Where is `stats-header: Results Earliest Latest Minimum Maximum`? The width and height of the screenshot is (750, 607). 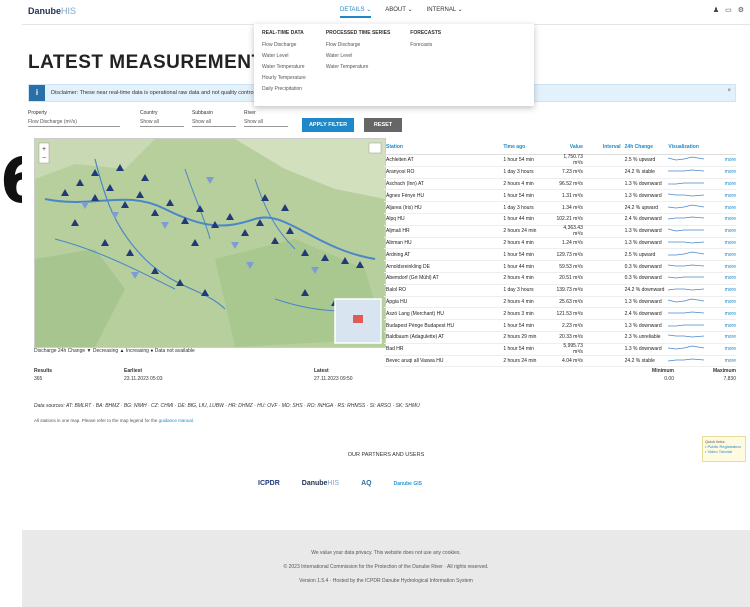
stats-header: Results Earliest Latest Minimum Maximum is located at coordinates (385, 372).